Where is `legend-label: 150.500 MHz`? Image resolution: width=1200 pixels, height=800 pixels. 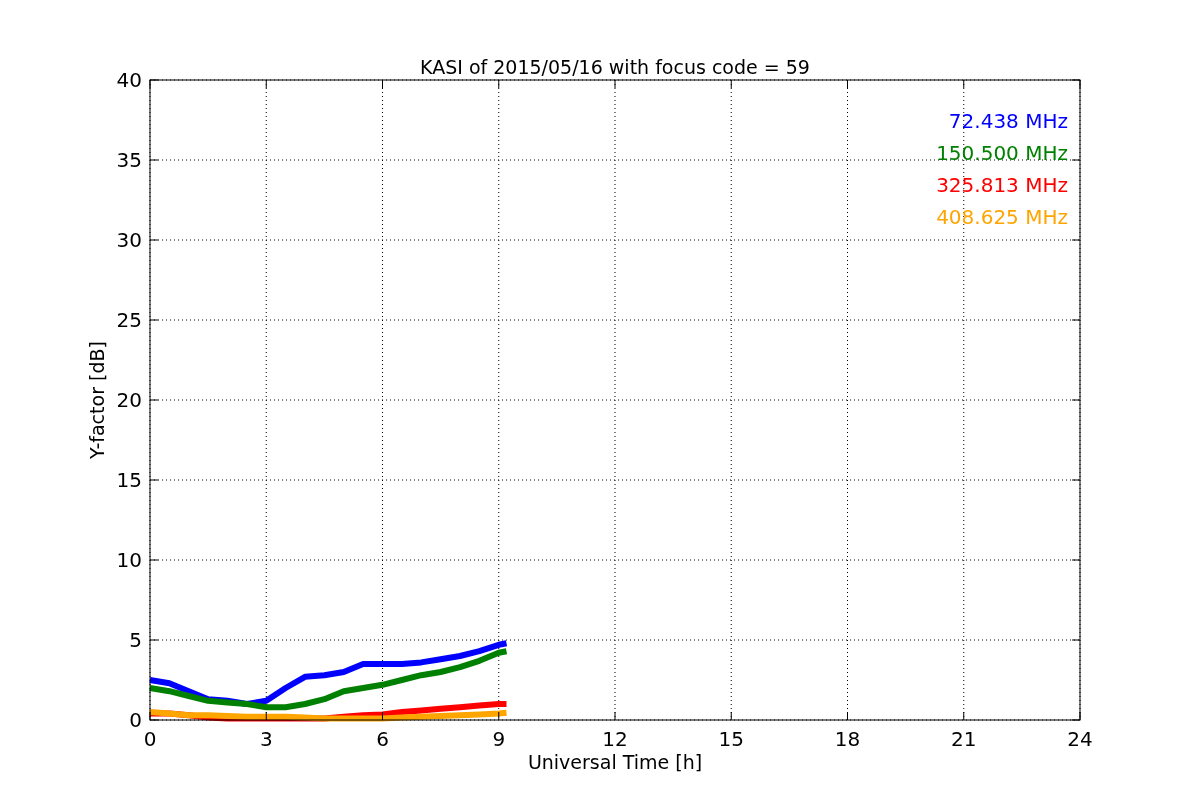
legend-label: 150.500 MHz is located at coordinates (1002, 153).